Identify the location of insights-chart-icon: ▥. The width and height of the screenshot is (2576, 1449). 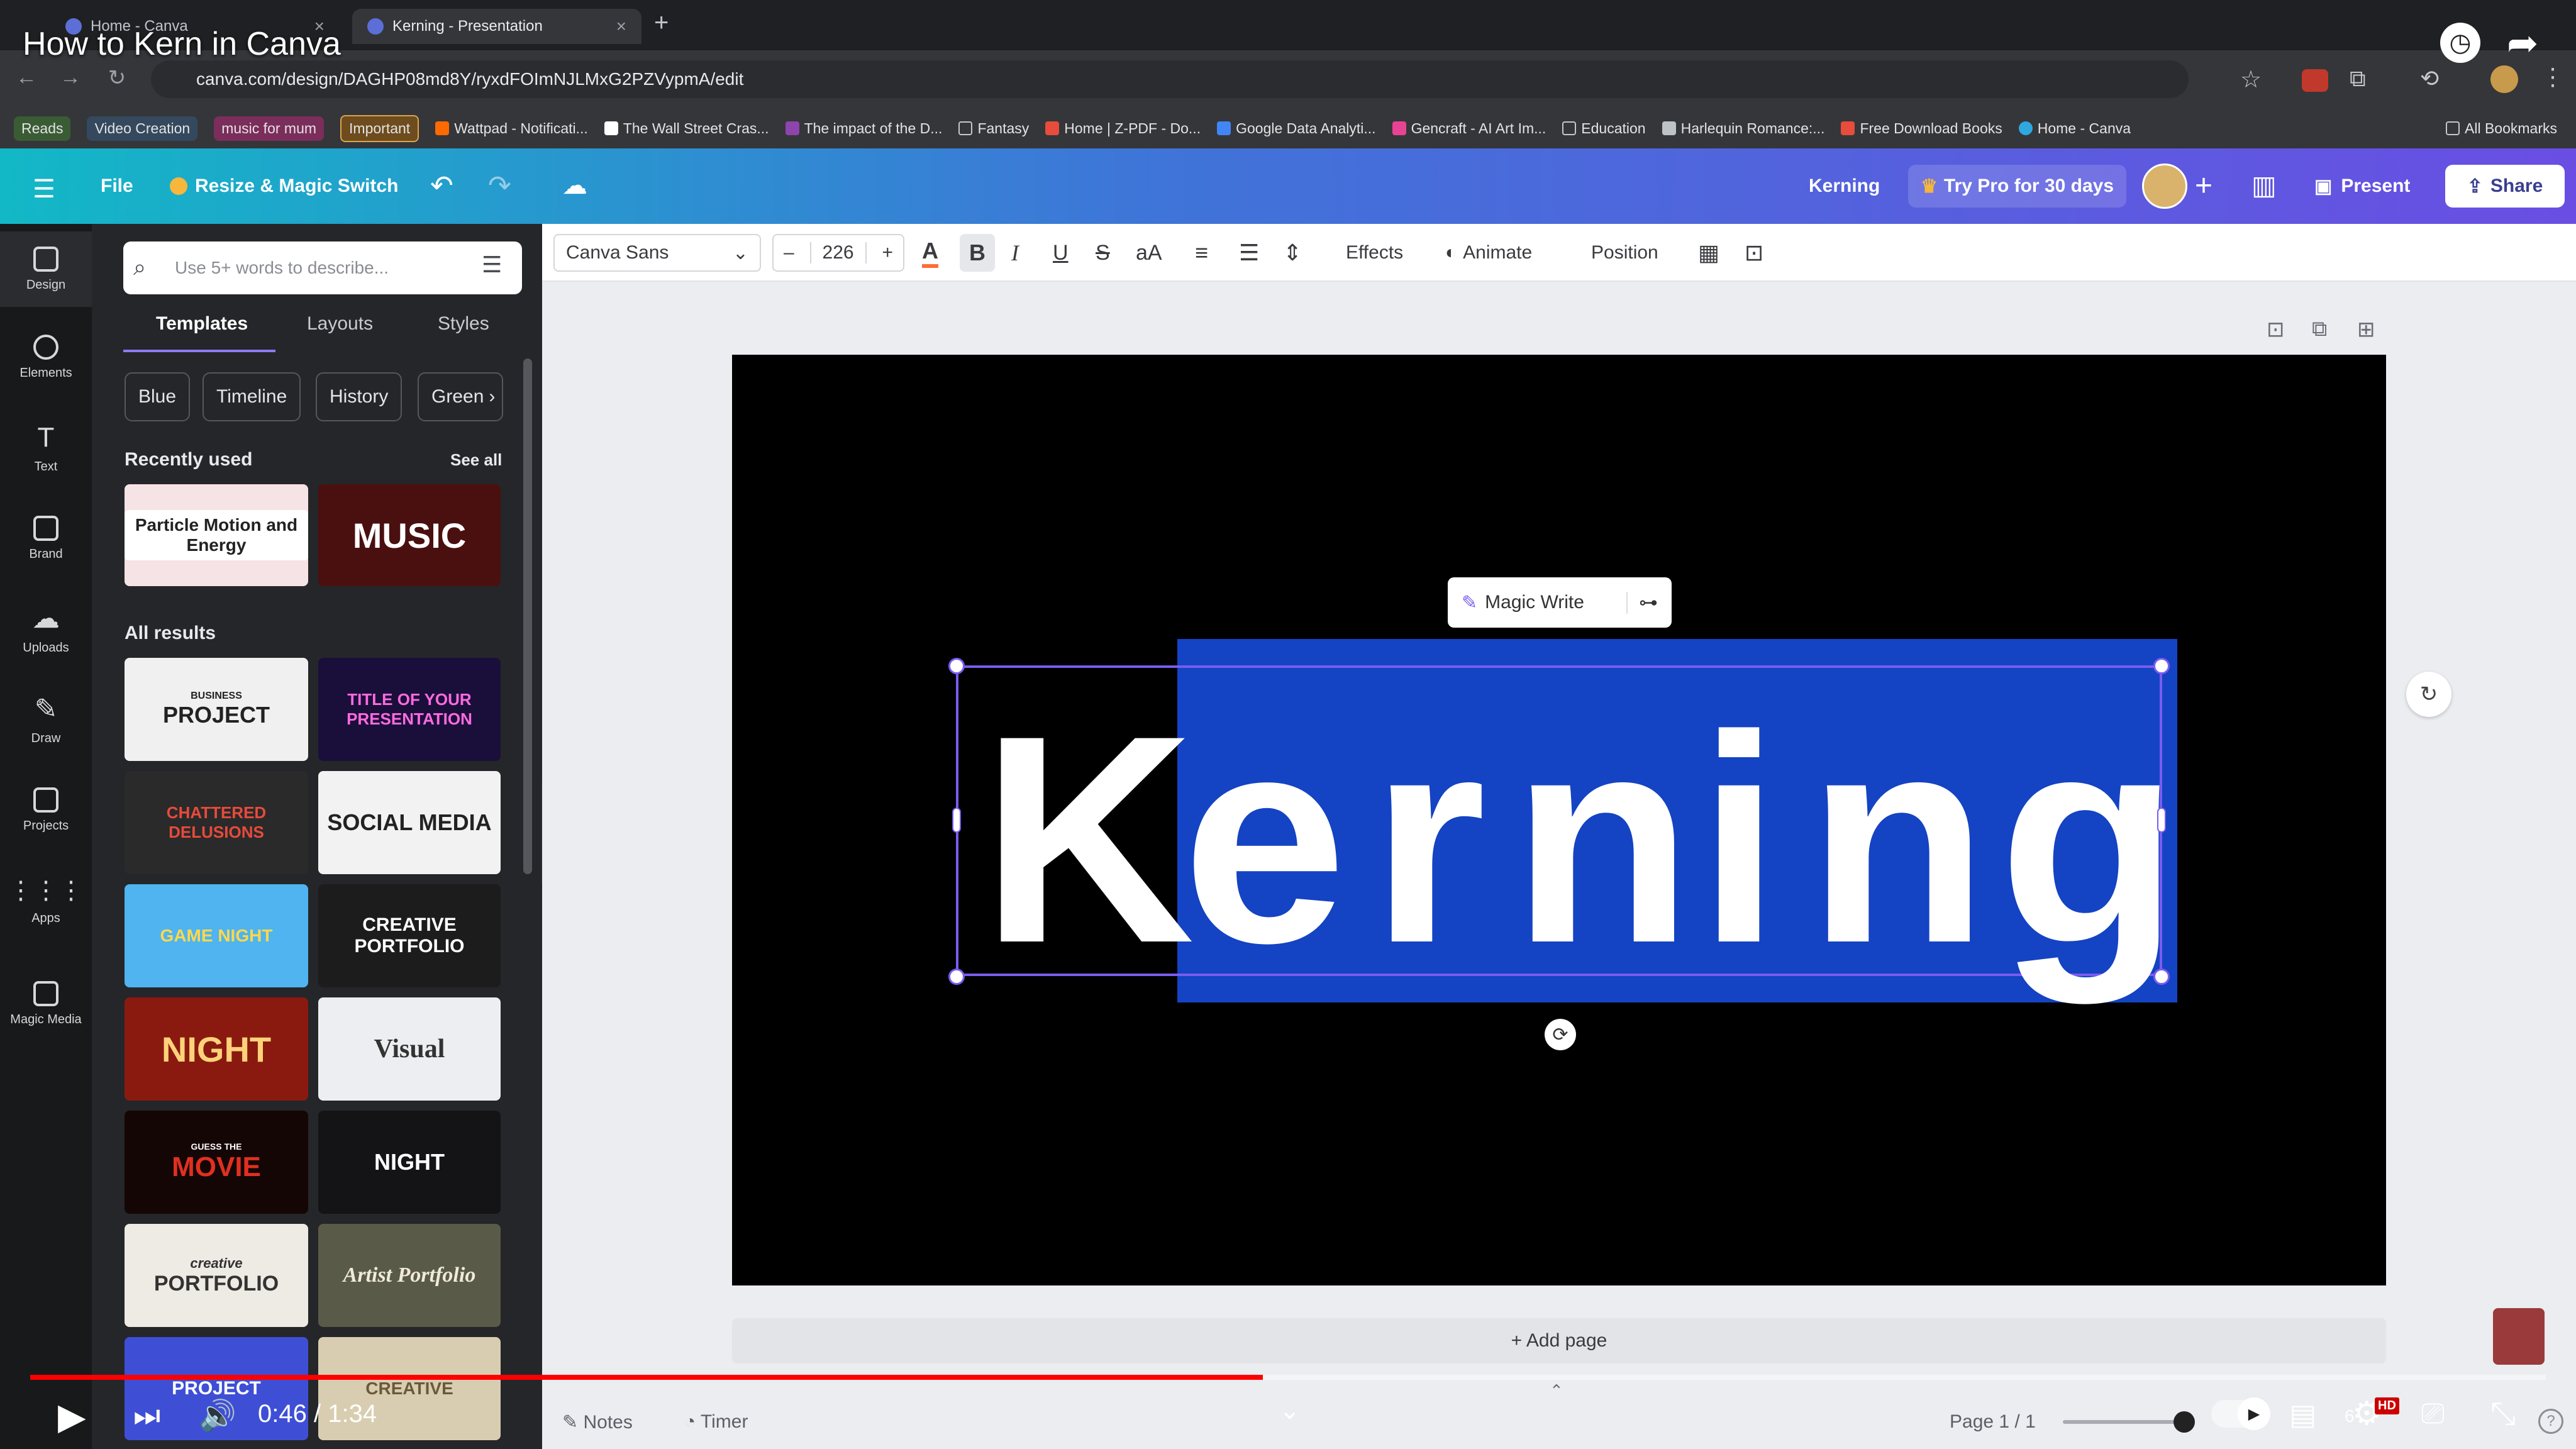
(2264, 185).